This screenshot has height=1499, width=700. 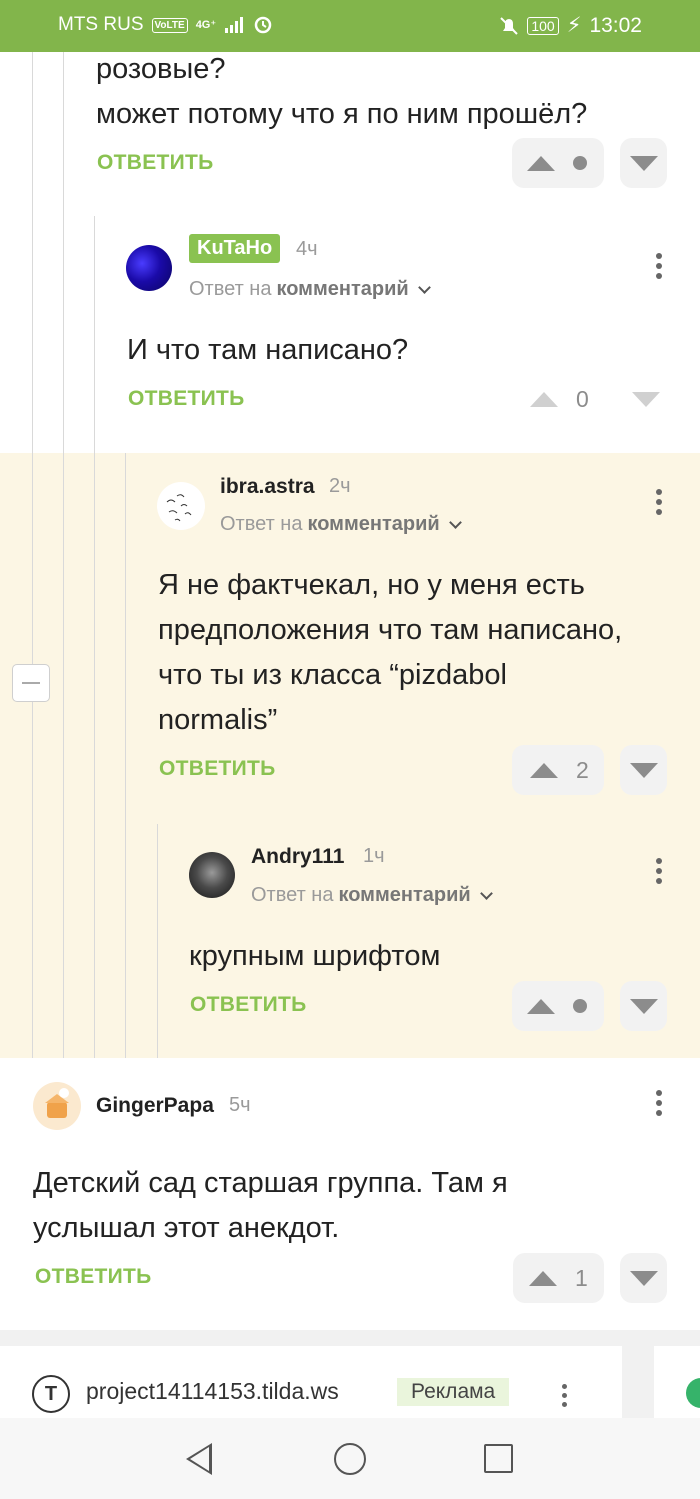 I want to click on vote-box: 1, so click(x=558, y=1278).